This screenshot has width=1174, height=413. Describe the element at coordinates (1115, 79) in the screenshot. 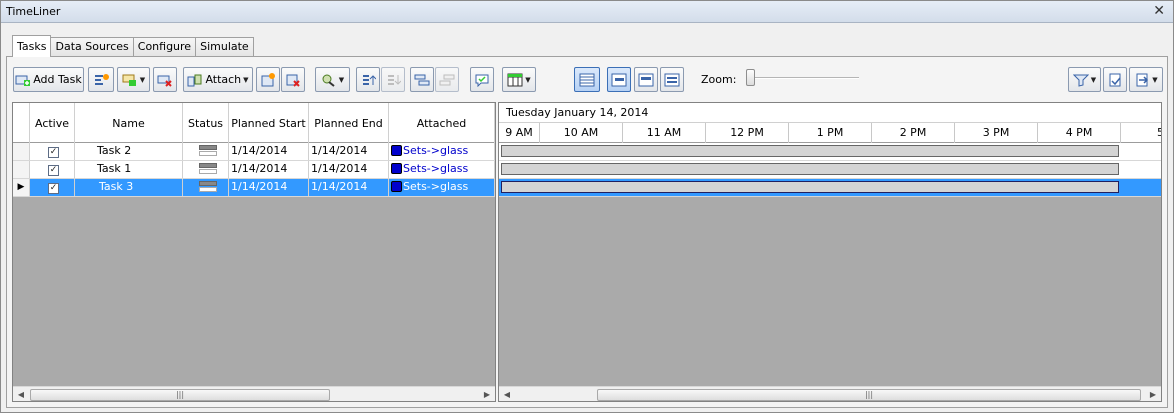

I see `import-button` at that location.